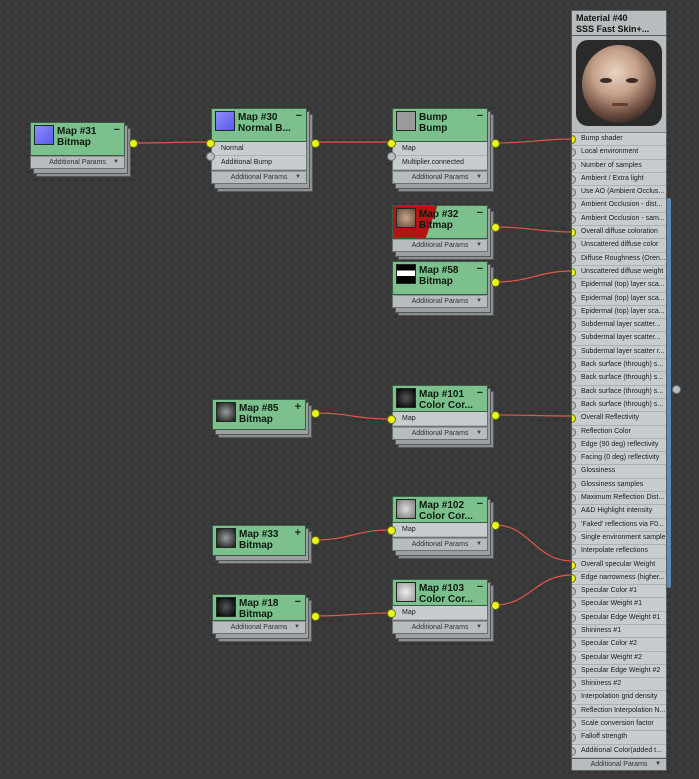 This screenshot has width=699, height=779. Describe the element at coordinates (443, 288) in the screenshot. I see `node-map-58: Map #58 Bitmap − Additional Params ▼` at that location.